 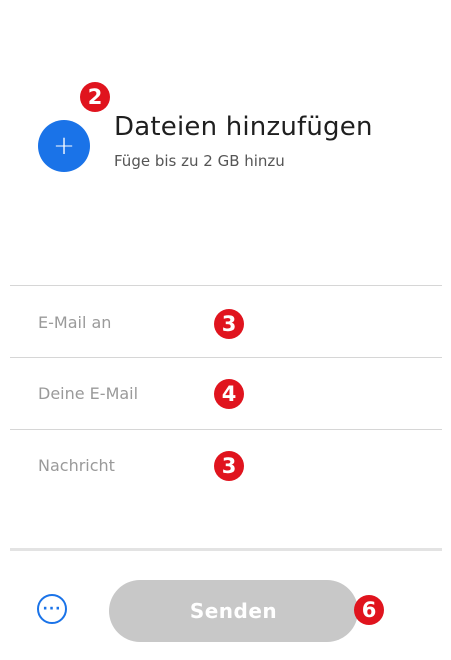 I want to click on message-input: Nachricht, so click(x=76, y=465).